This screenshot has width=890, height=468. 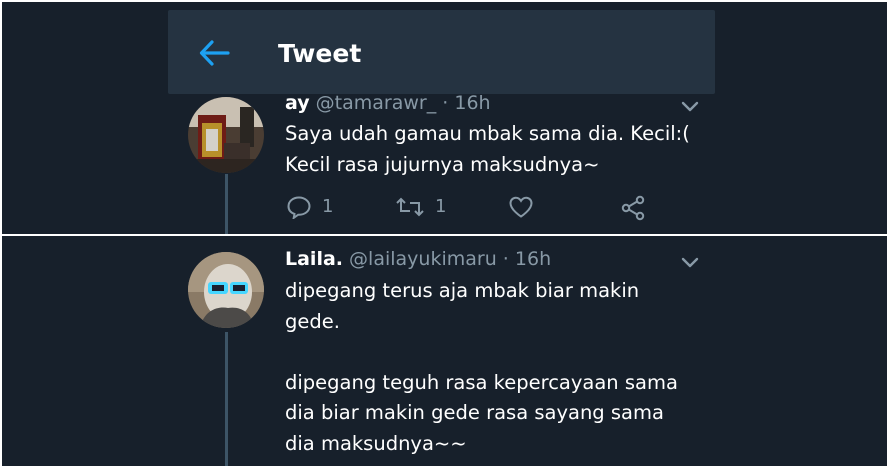 I want to click on user-handle: @tamarawr_, so click(x=376, y=103).